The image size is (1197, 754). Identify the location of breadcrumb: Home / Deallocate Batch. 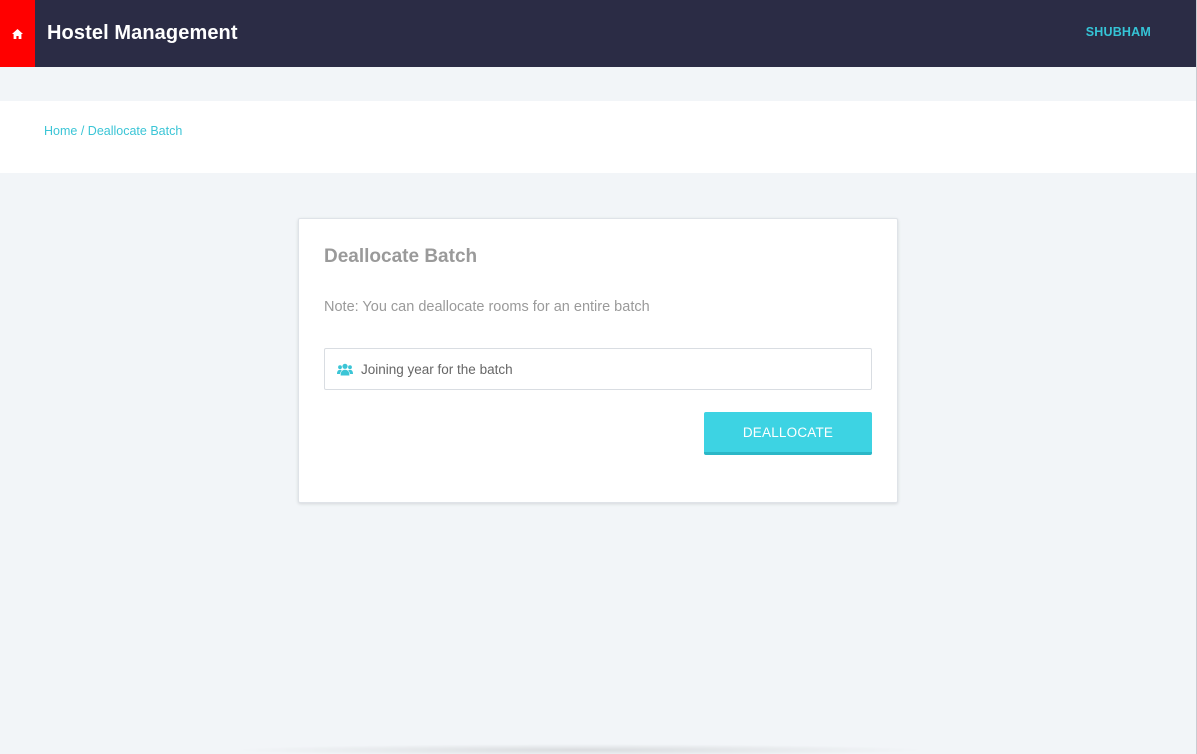
(113, 131).